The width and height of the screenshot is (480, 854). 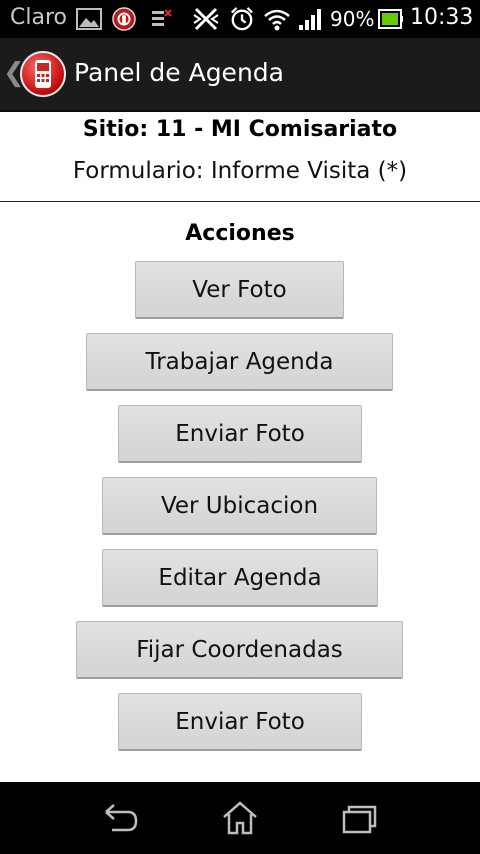 I want to click on cell-signal-icon, so click(x=310, y=19).